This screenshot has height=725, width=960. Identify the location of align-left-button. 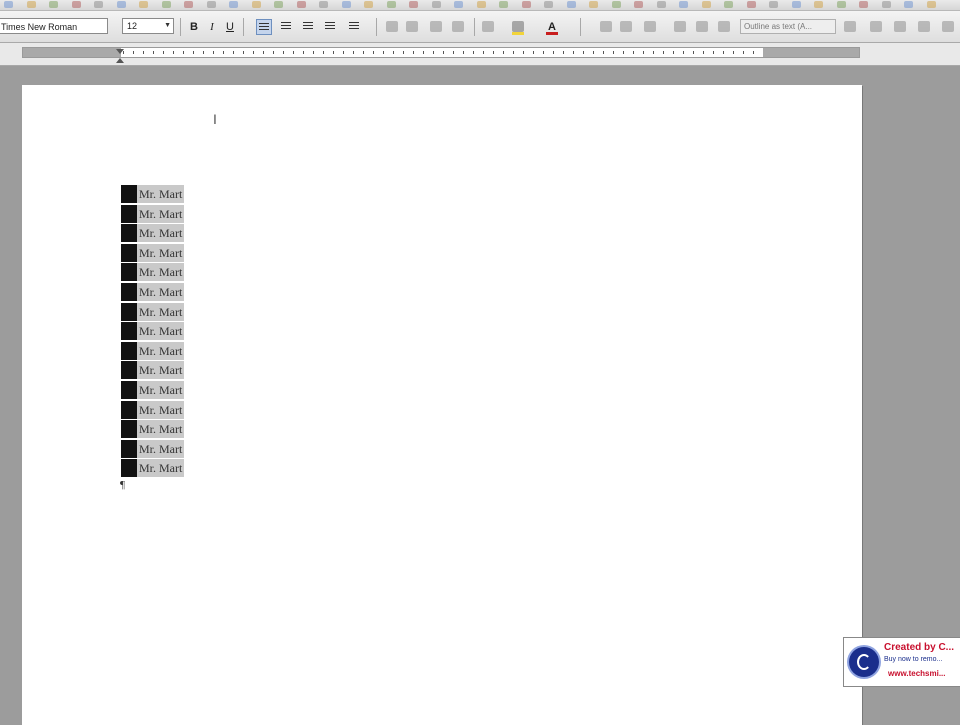
(264, 27).